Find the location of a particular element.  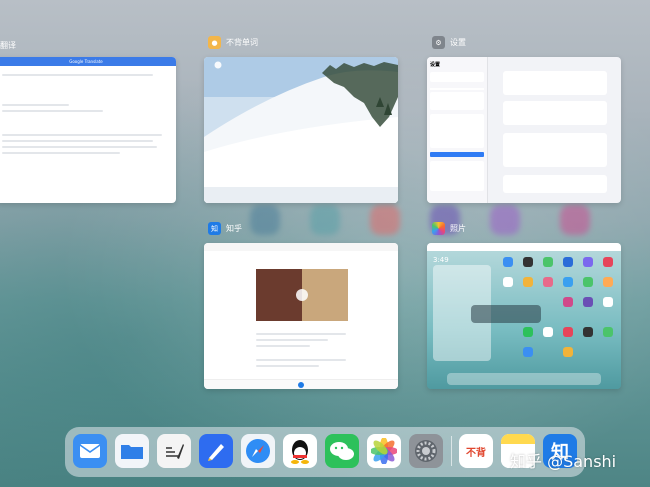

app-card-zhihu is located at coordinates (301, 316).